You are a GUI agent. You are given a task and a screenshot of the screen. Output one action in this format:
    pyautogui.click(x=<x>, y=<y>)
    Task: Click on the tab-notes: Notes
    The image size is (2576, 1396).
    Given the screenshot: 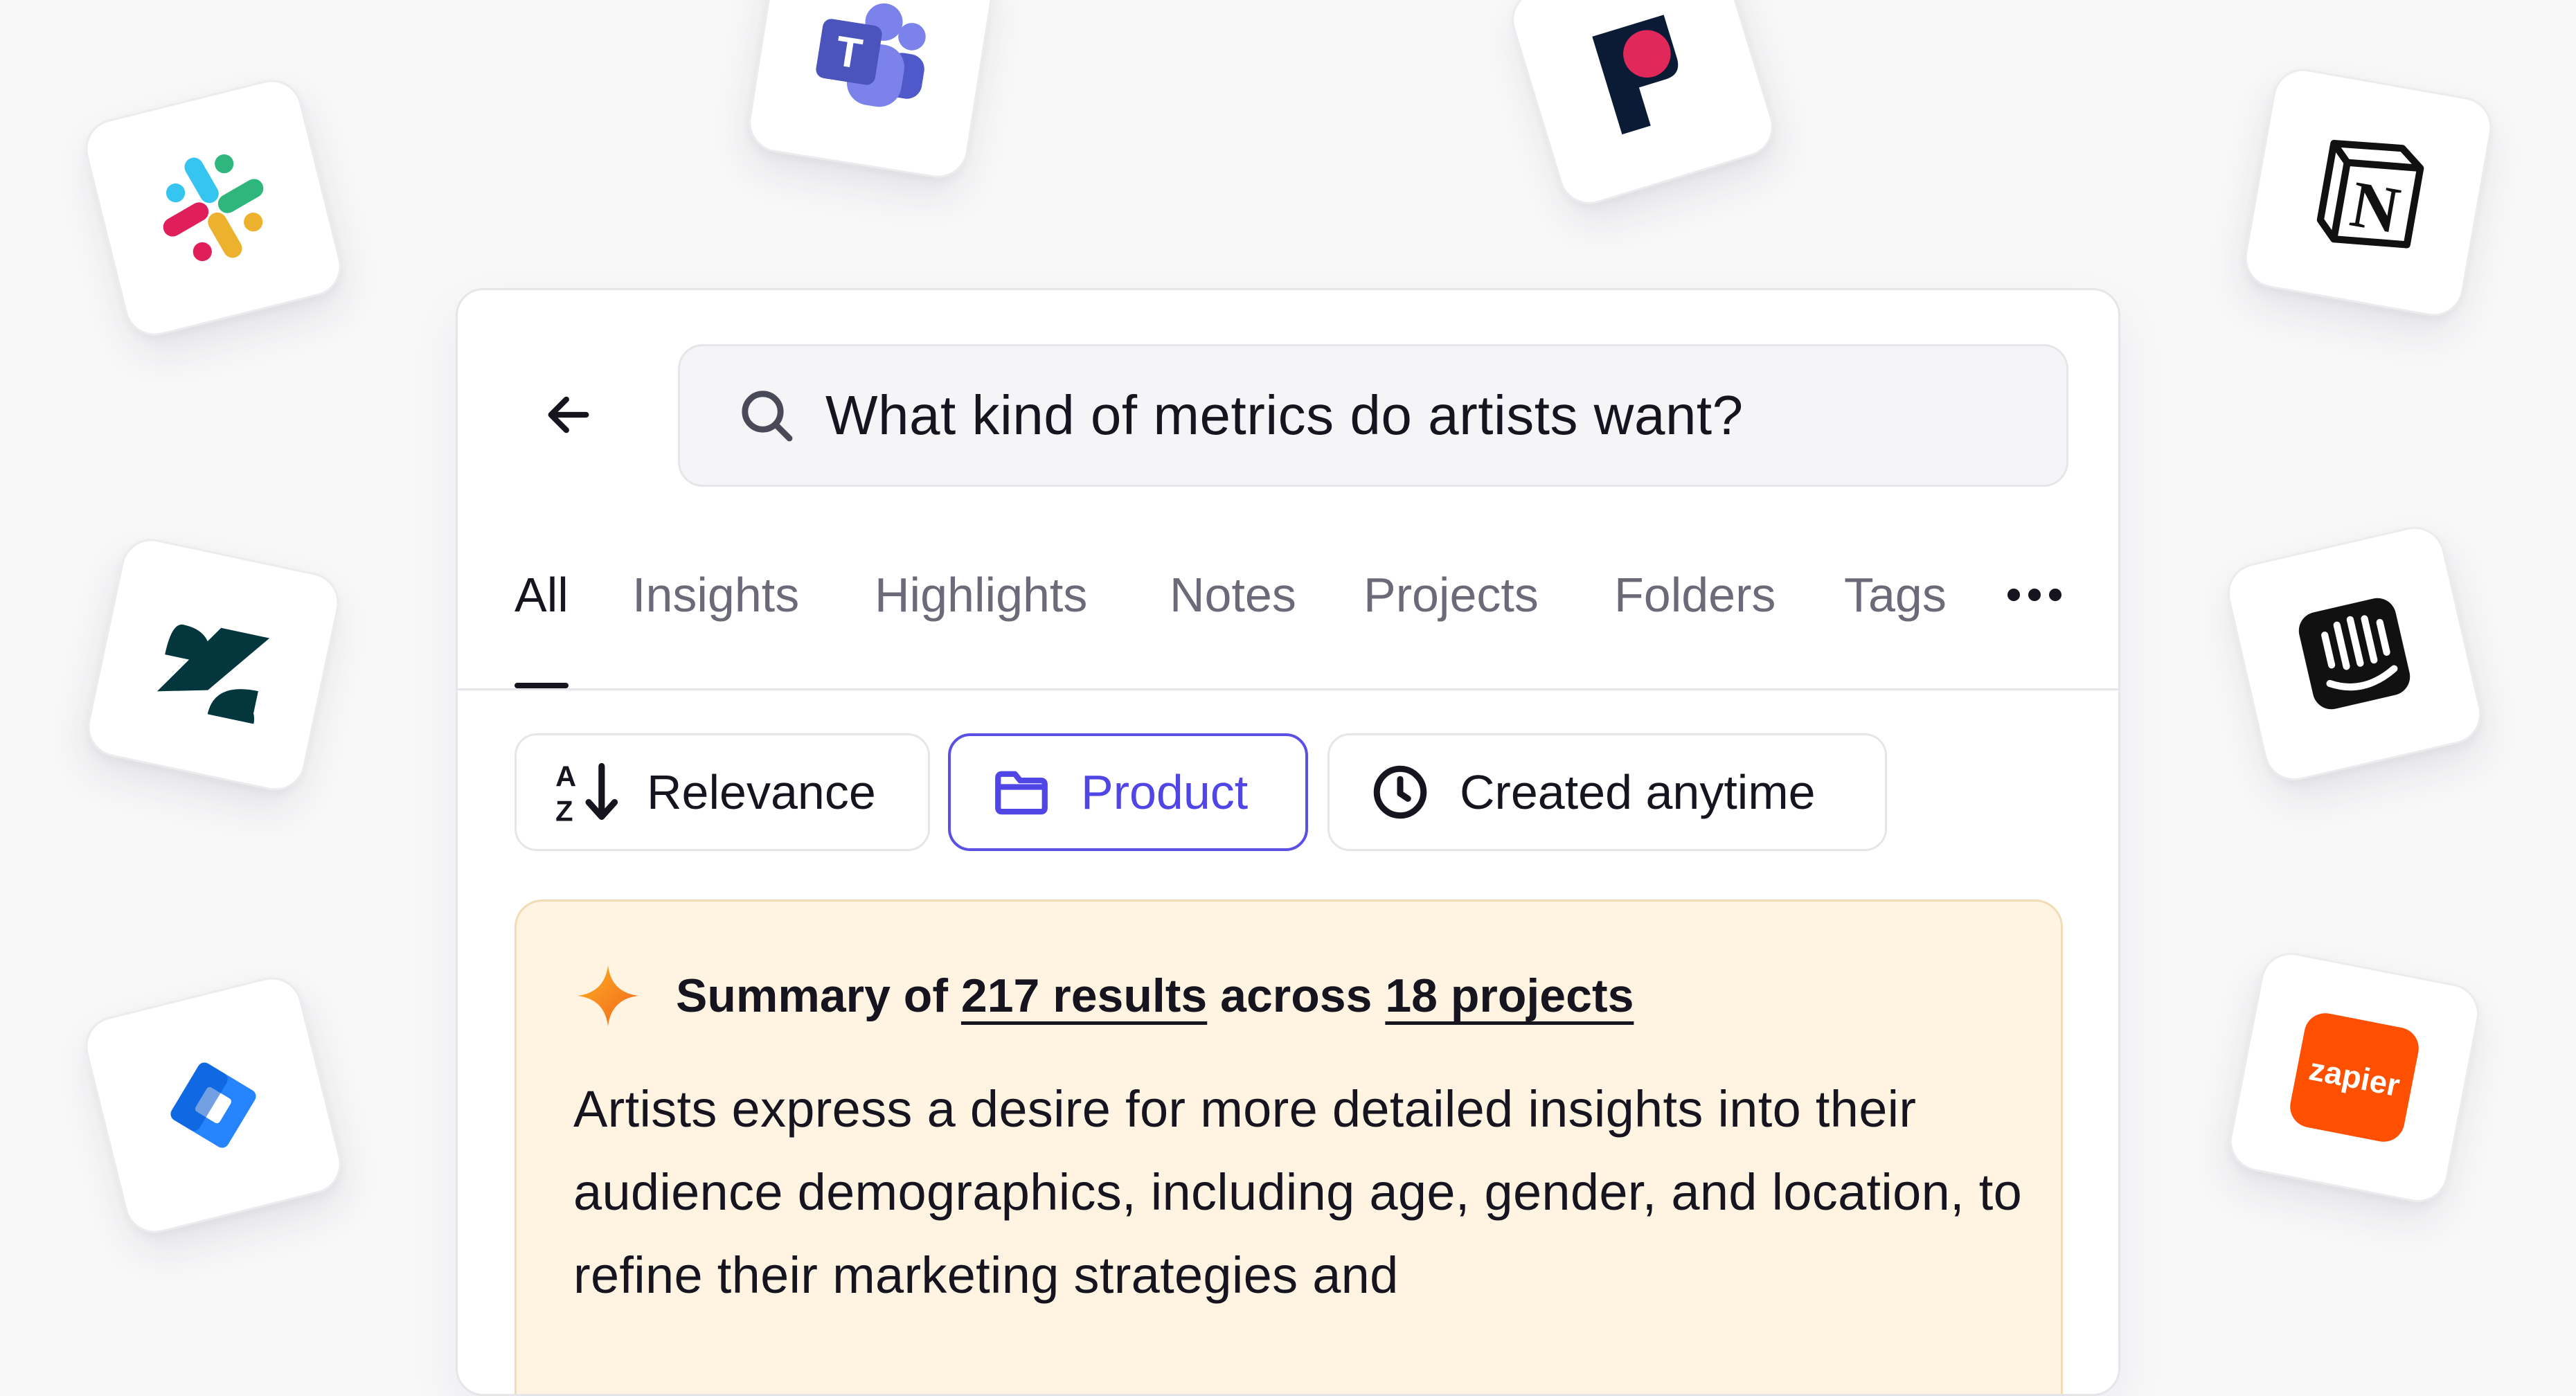 What is the action you would take?
    pyautogui.click(x=1233, y=627)
    